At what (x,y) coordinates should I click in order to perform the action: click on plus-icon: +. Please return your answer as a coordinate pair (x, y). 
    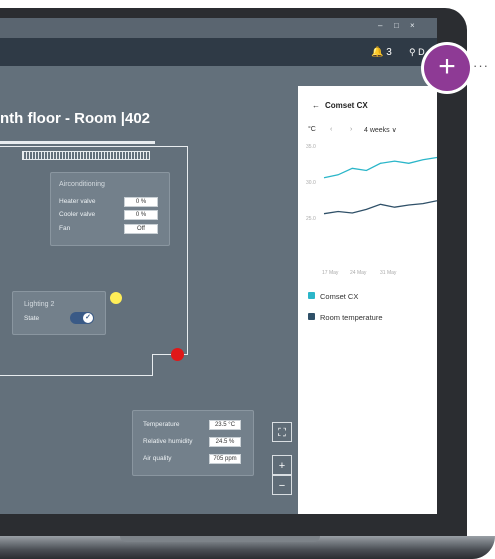
    Looking at the image, I should click on (282, 466).